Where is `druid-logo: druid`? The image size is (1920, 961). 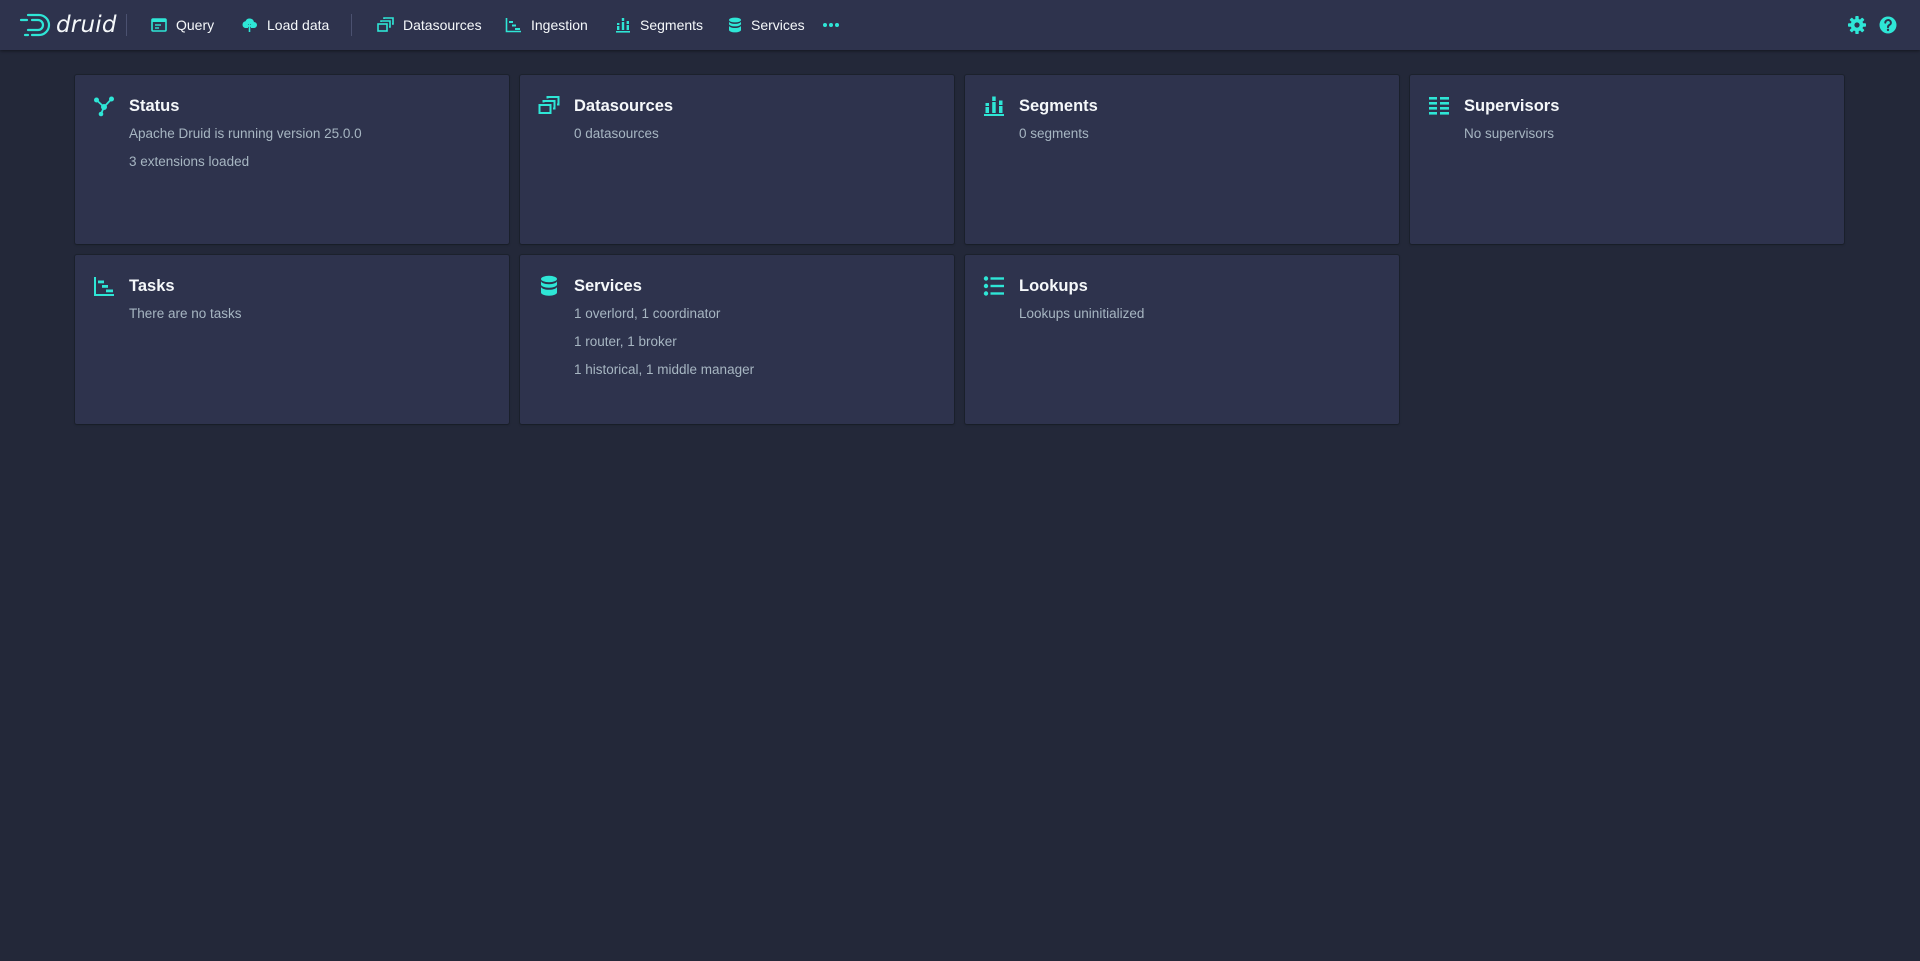
druid-logo: druid is located at coordinates (68, 25).